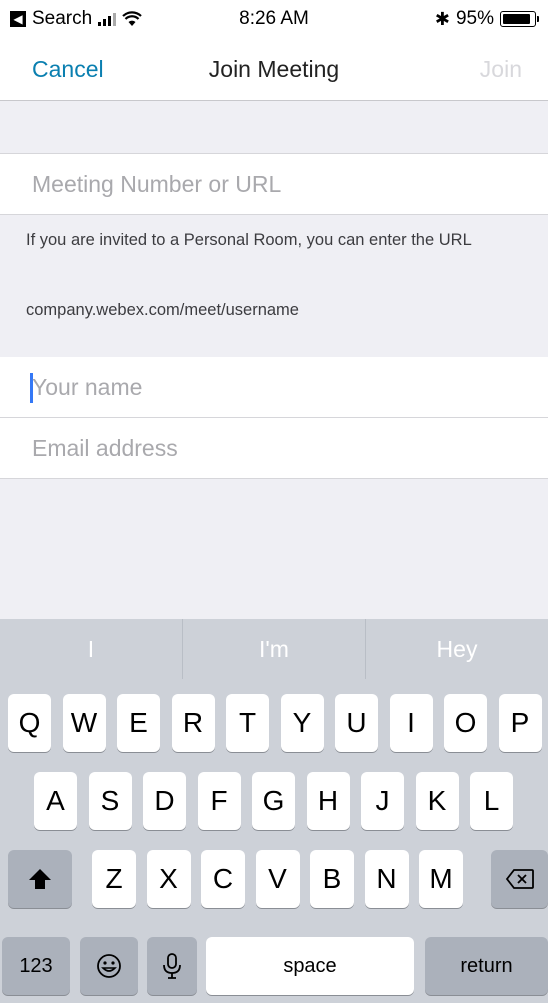  Describe the element at coordinates (110, 801) in the screenshot. I see `key-s: S` at that location.